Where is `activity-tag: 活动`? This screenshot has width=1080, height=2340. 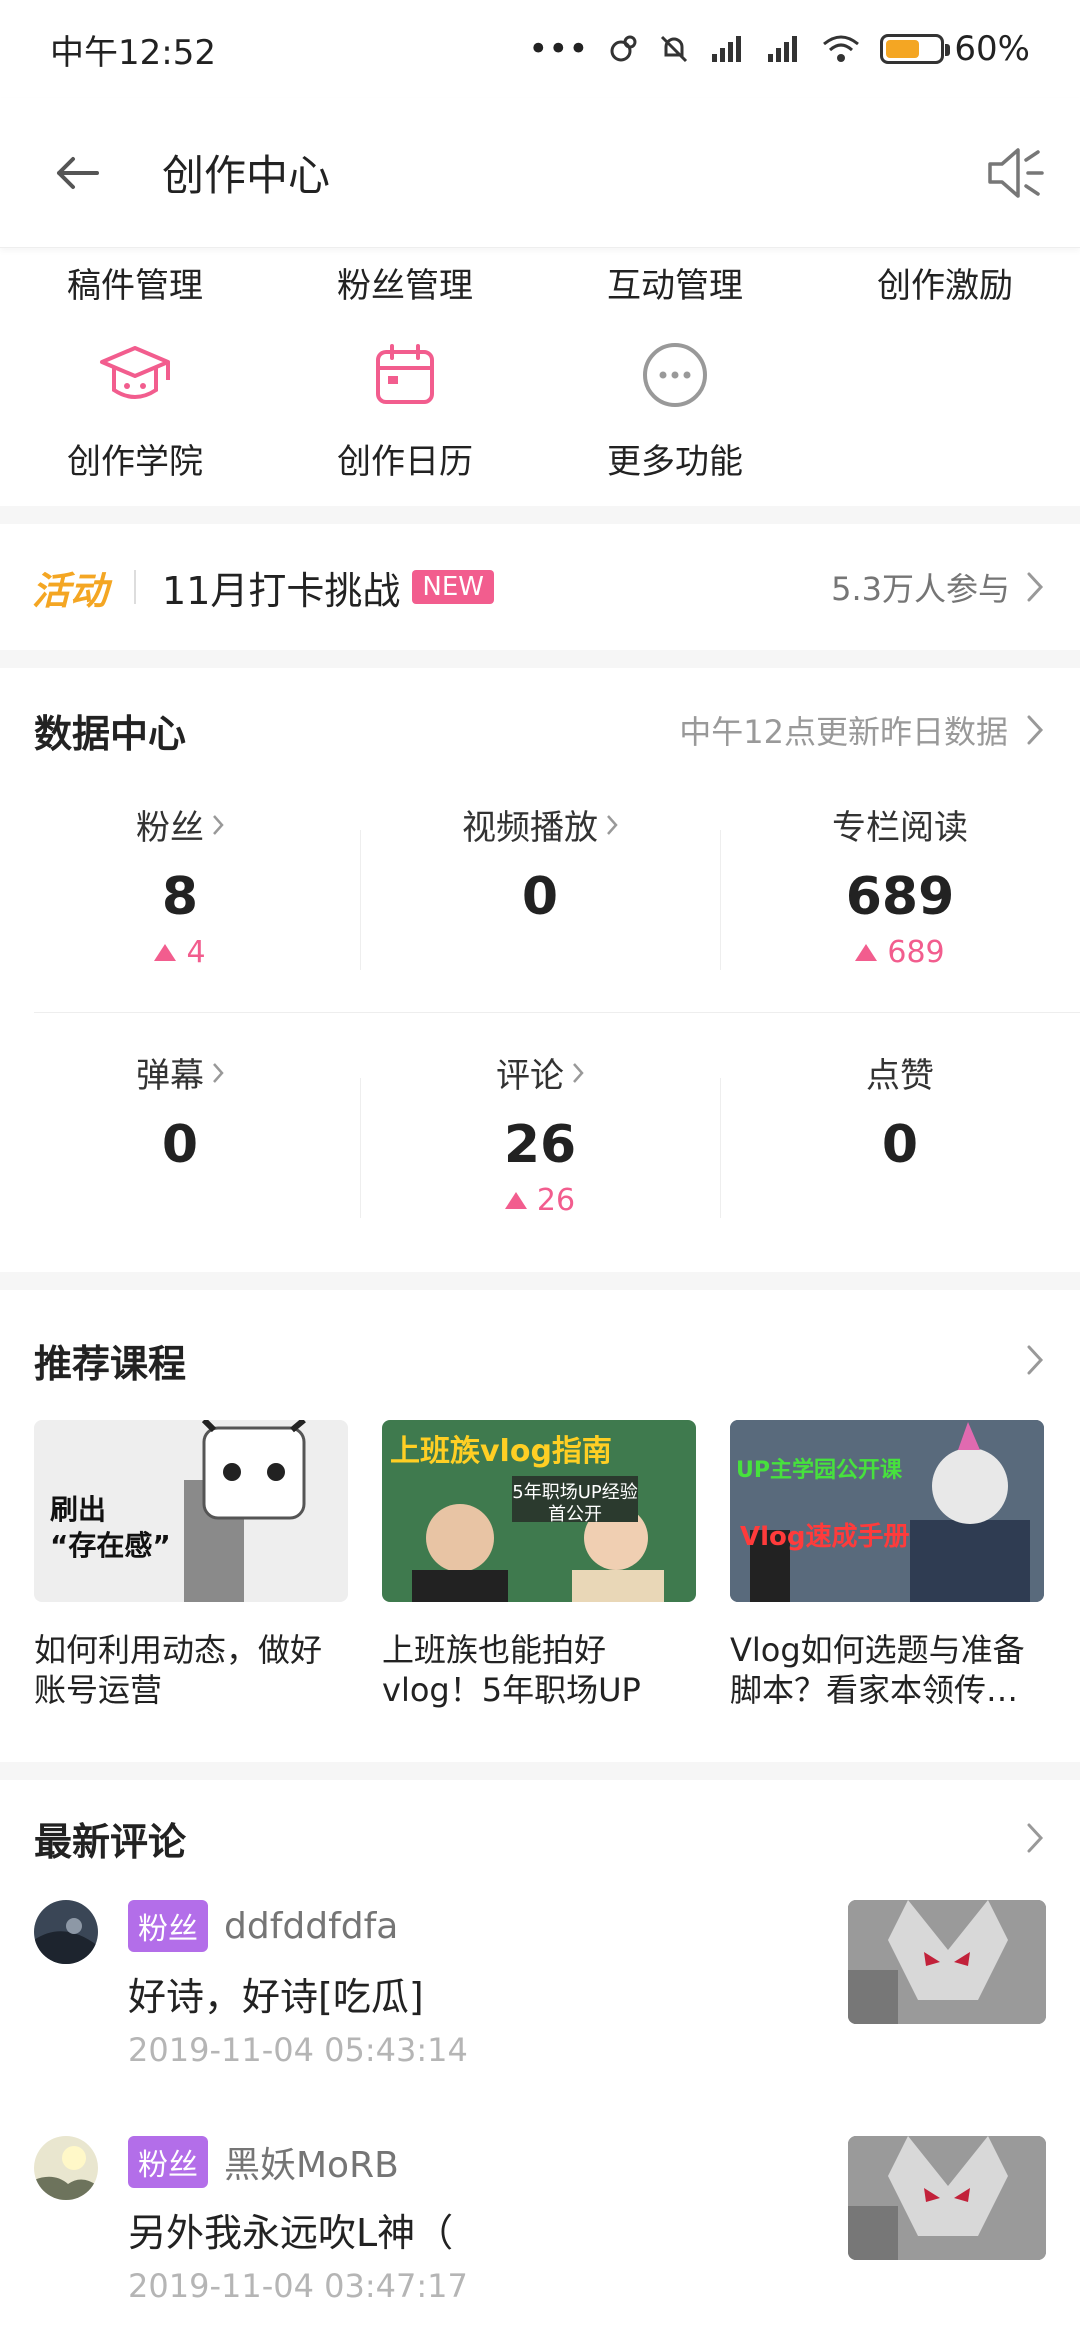
activity-tag: 活动 is located at coordinates (70, 590).